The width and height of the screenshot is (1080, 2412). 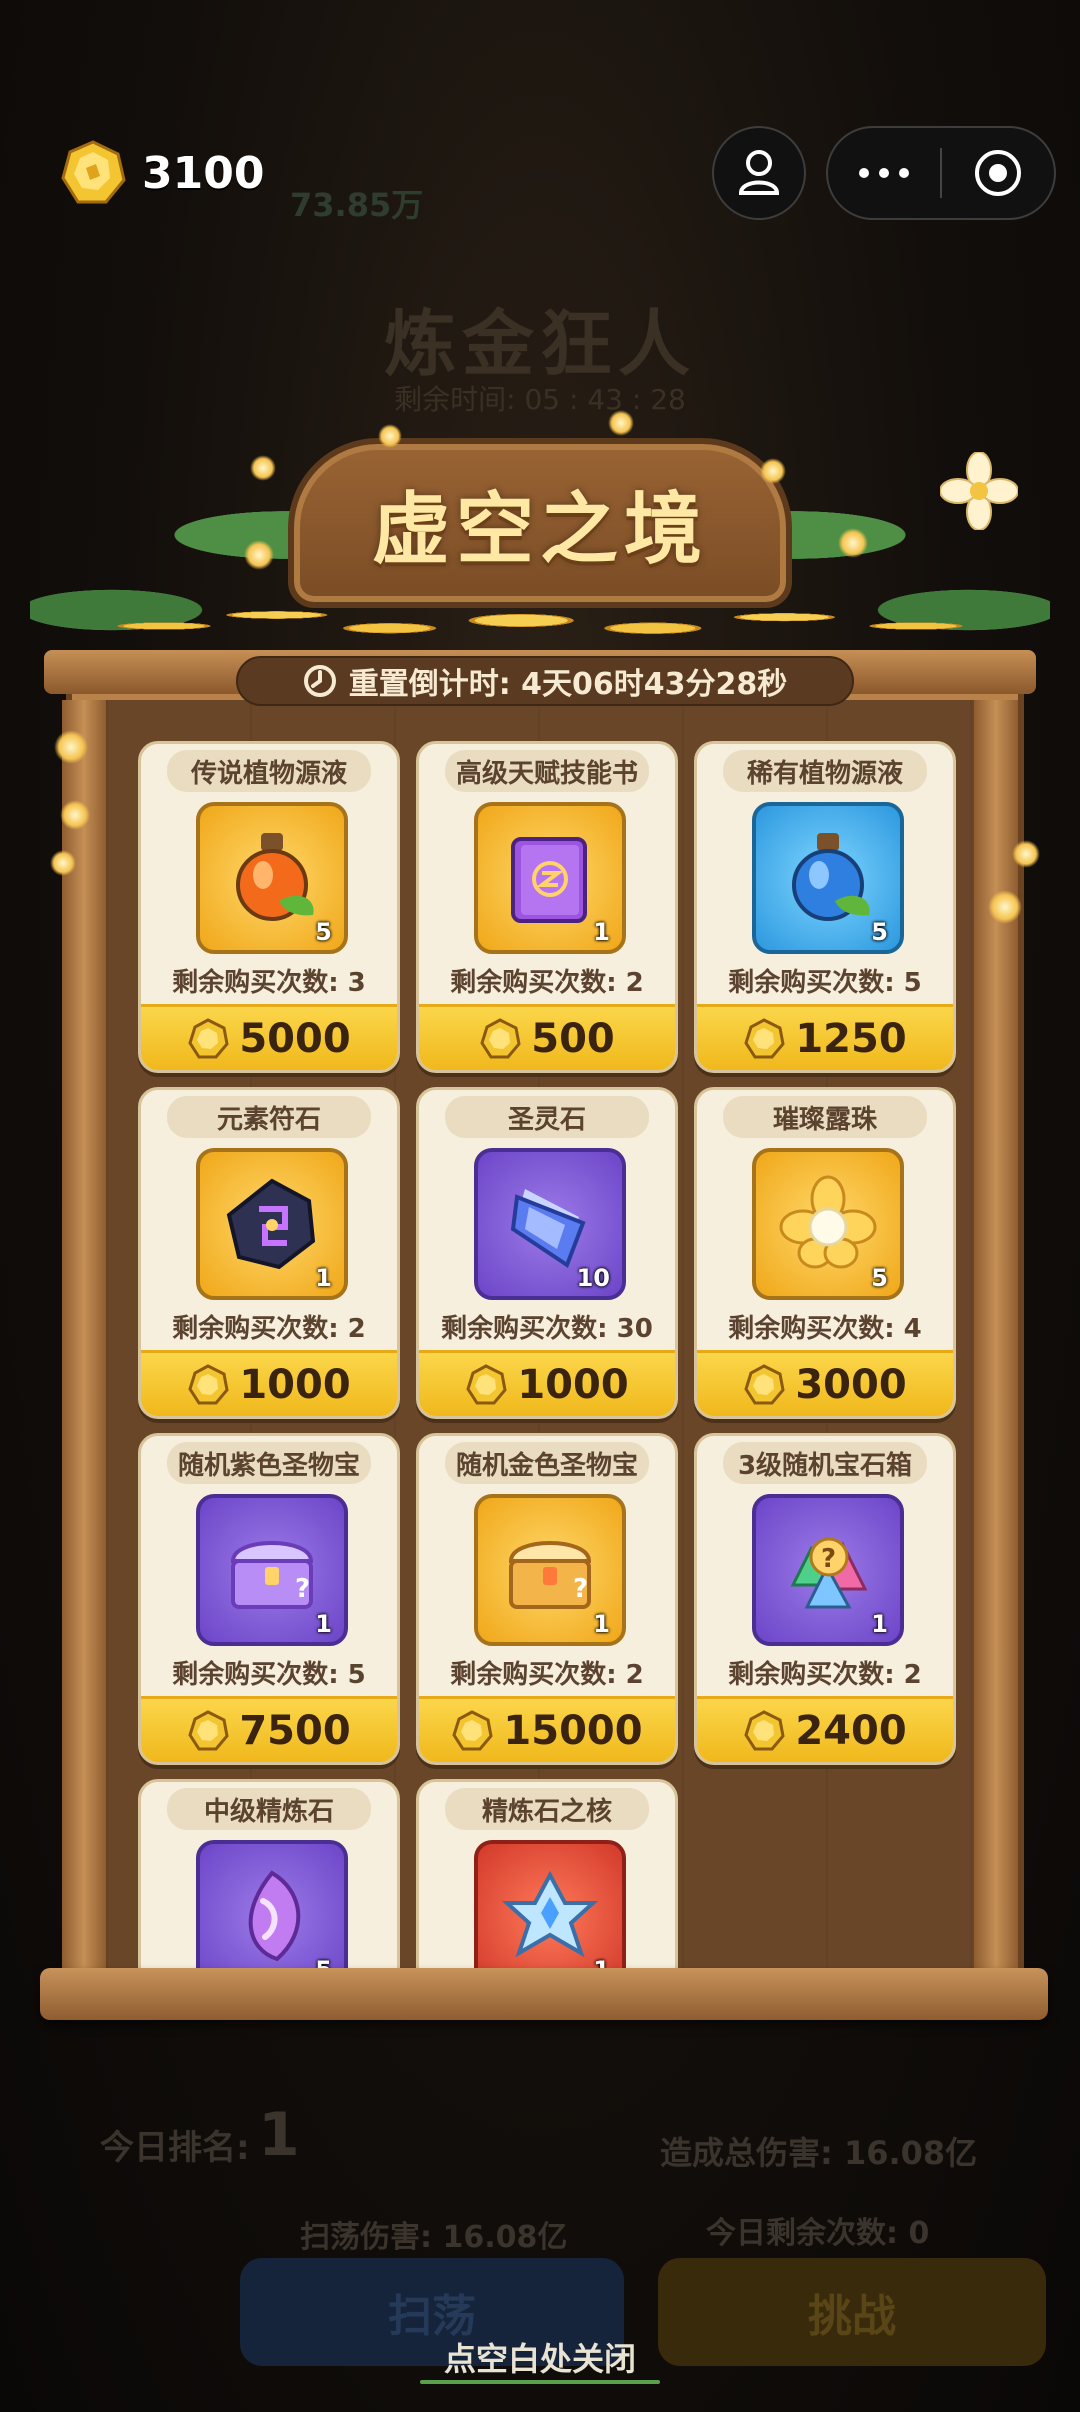 I want to click on exit-button, so click(x=998, y=173).